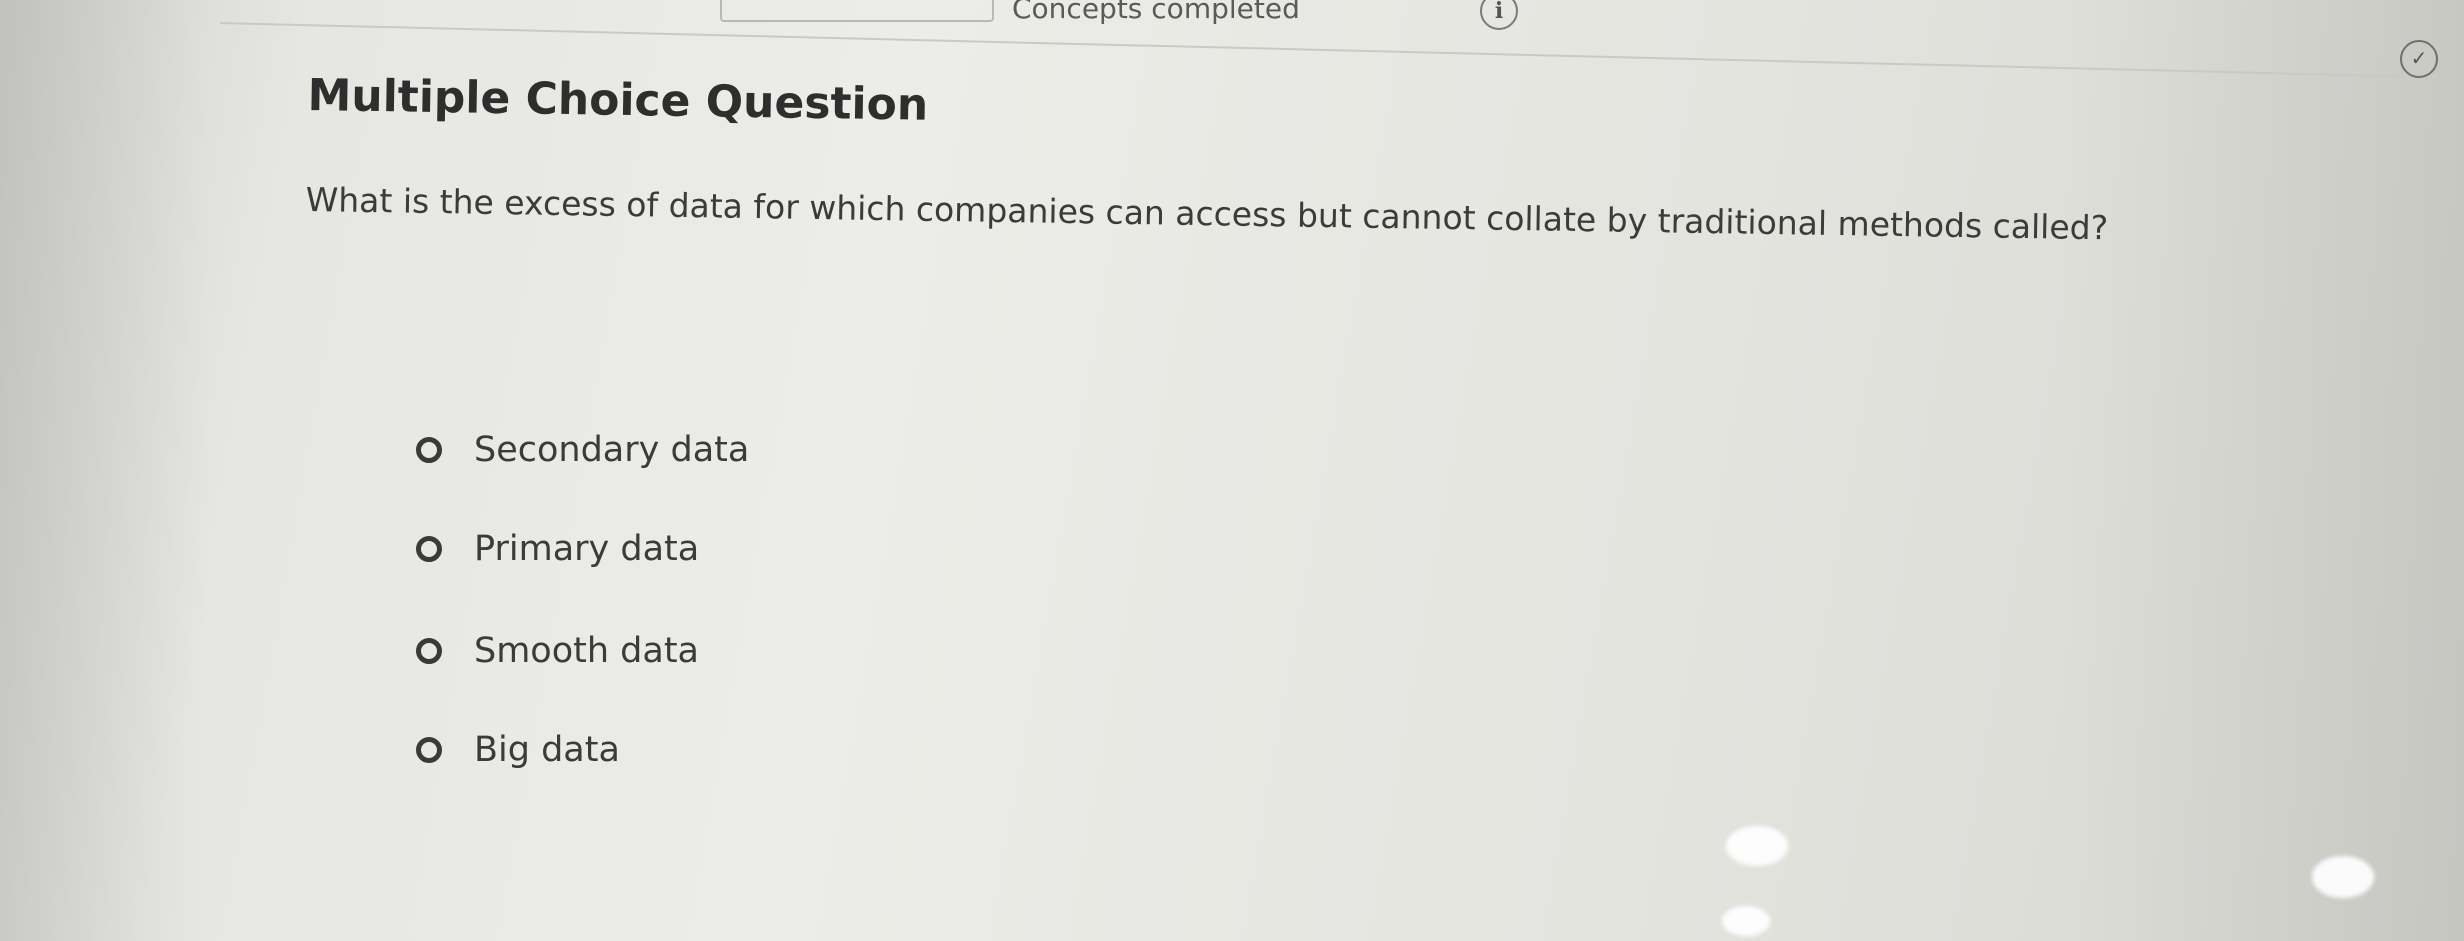 The height and width of the screenshot is (941, 2464). I want to click on question-type-title: Multiple Choice Question, so click(618, 100).